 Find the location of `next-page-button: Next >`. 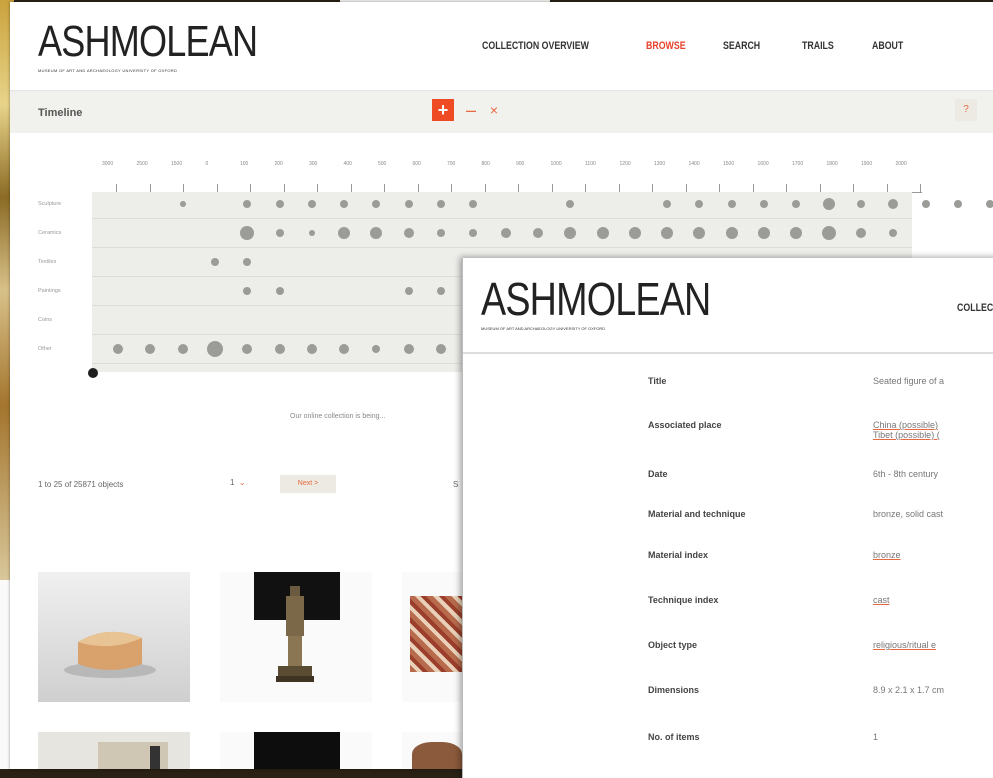

next-page-button: Next > is located at coordinates (308, 484).